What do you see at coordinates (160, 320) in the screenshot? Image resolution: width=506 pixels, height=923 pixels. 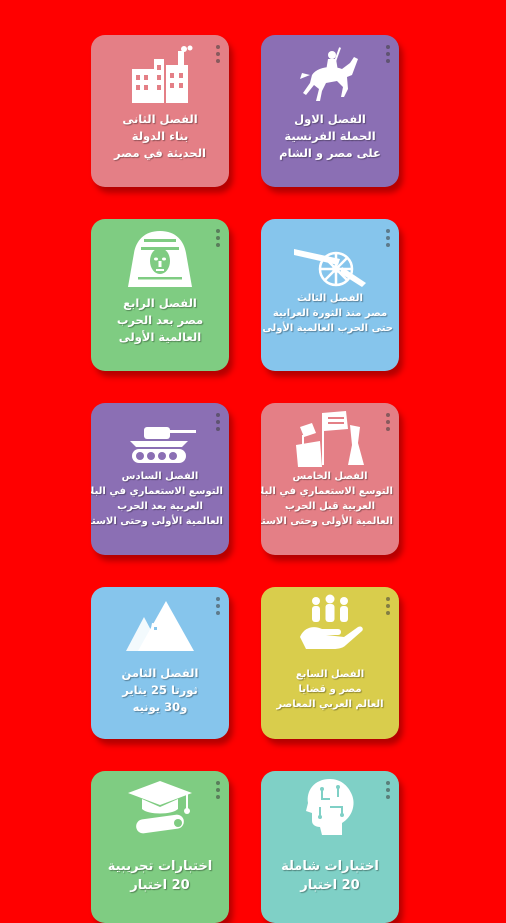 I see `card-title: الفصل الرابع مصر بعد الحرب العالمية الأولى` at bounding box center [160, 320].